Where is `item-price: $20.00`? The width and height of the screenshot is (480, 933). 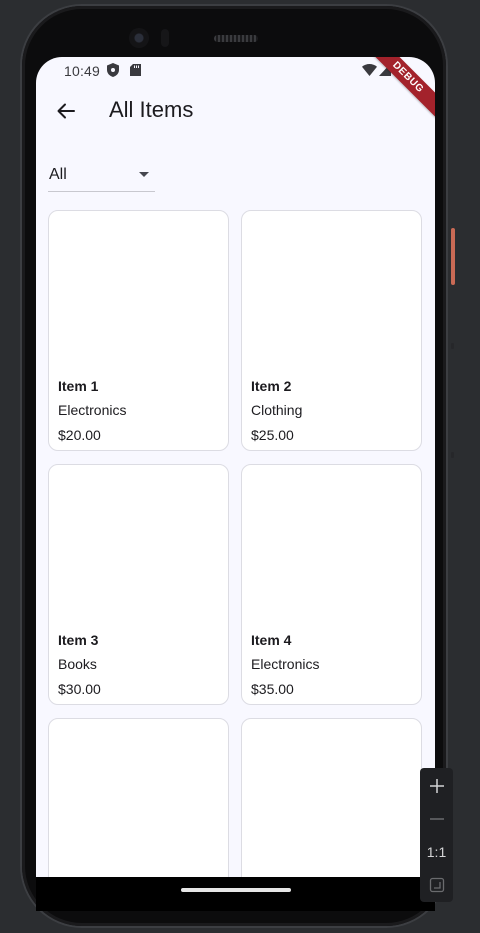 item-price: $20.00 is located at coordinates (79, 435).